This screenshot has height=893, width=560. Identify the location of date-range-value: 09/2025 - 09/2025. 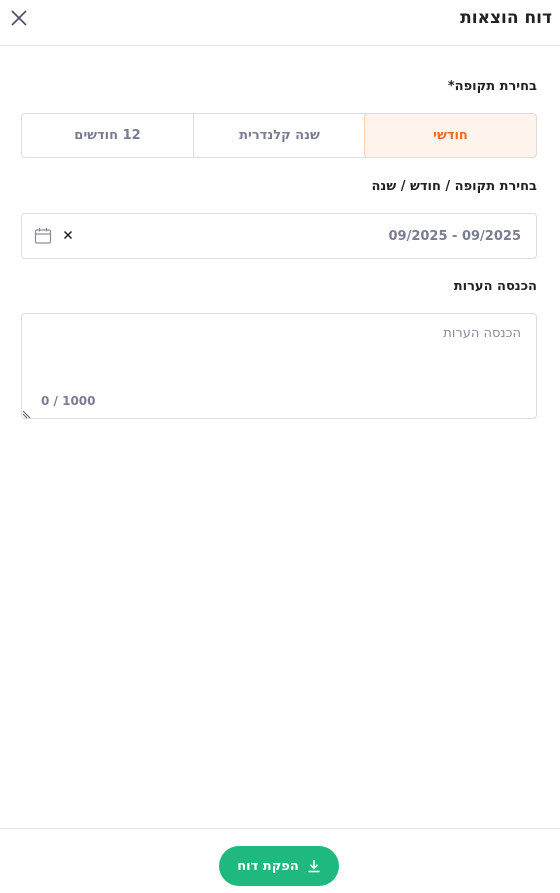
(455, 236).